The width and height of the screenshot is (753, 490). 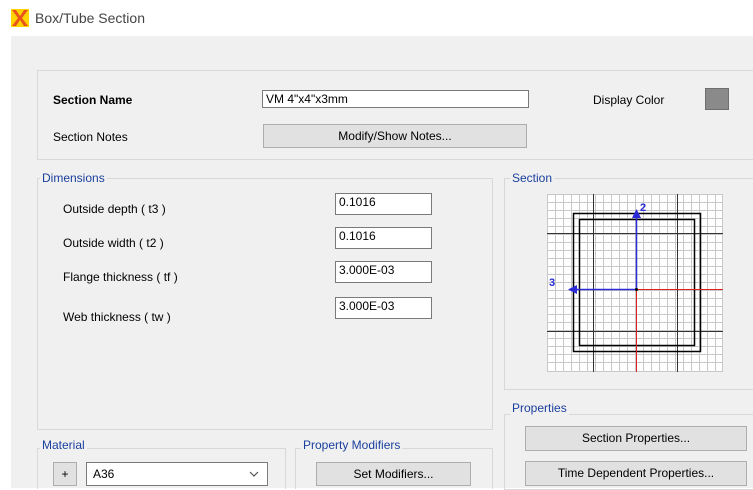 What do you see at coordinates (539, 408) in the screenshot?
I see `properties-group-title: Properties` at bounding box center [539, 408].